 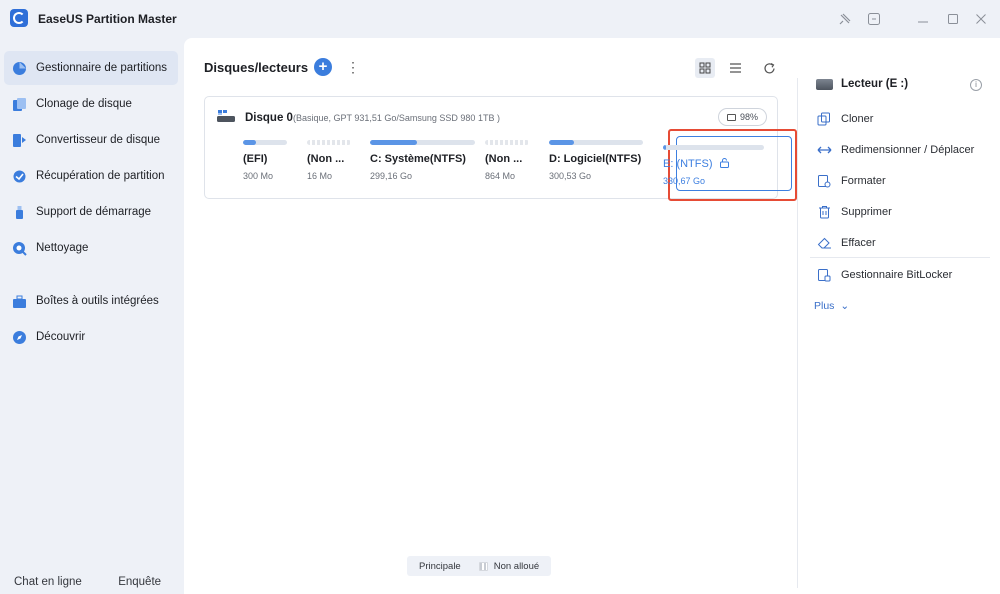 I want to click on trash-icon, so click(x=824, y=212).